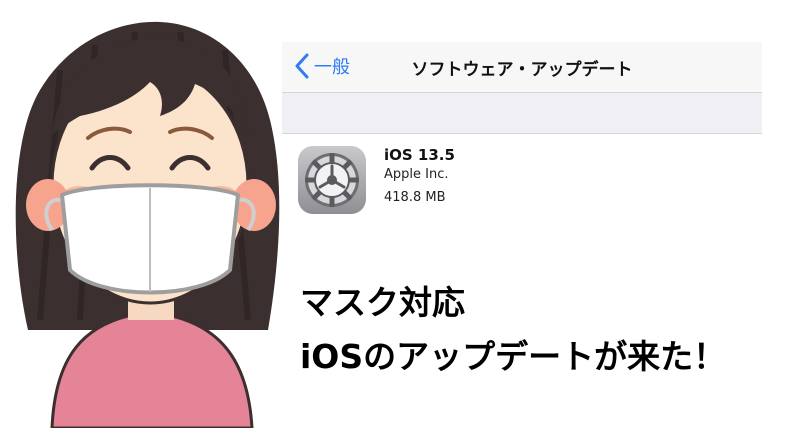 This screenshot has width=800, height=428. What do you see at coordinates (513, 356) in the screenshot?
I see `caption-line-2: iOSのアップデートが来た！` at bounding box center [513, 356].